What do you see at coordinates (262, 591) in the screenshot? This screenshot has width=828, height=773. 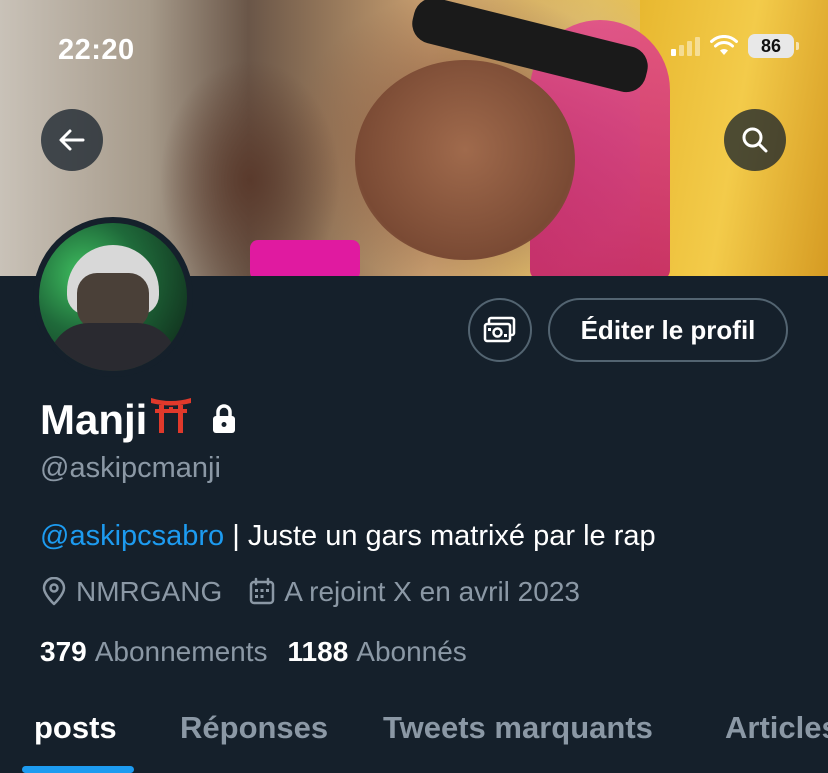 I see `calendar-icon` at bounding box center [262, 591].